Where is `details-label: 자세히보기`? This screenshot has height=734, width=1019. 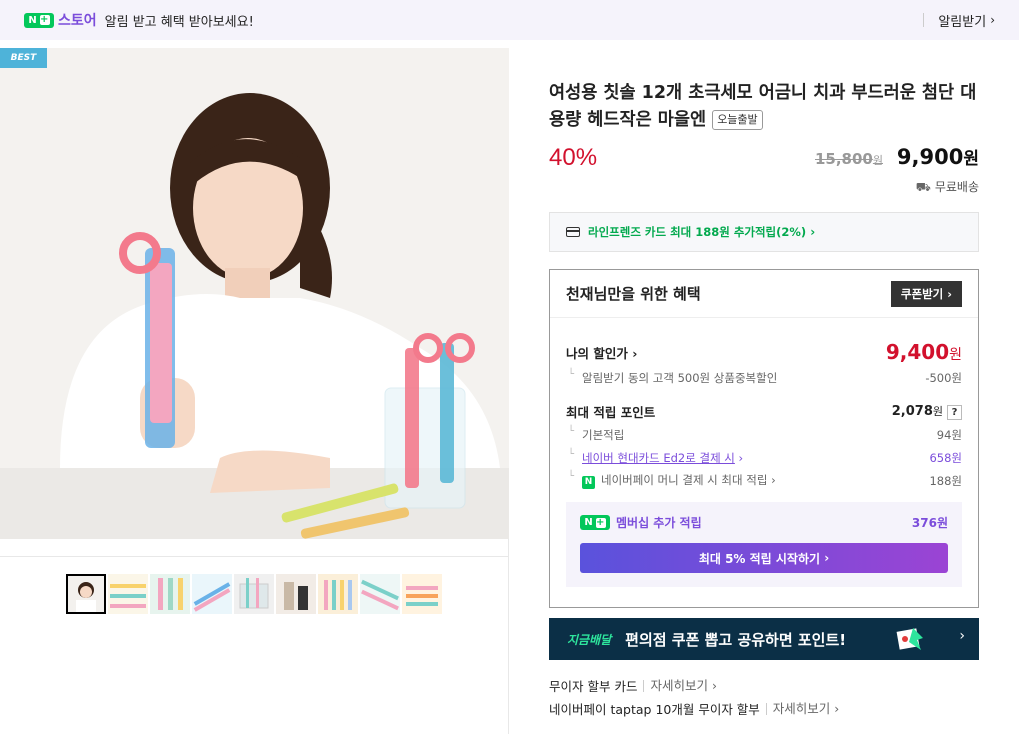 details-label: 자세히보기 is located at coordinates (801, 708).